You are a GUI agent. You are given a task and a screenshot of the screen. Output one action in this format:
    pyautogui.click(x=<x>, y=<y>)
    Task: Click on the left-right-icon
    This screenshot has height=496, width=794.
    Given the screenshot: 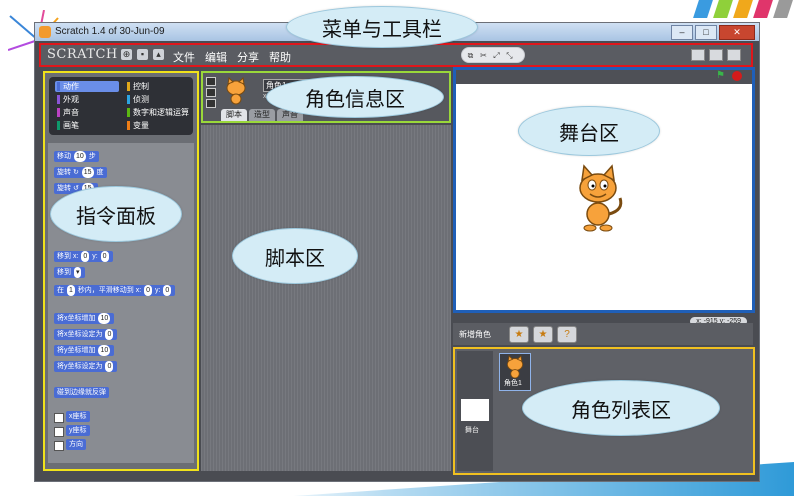 What is the action you would take?
    pyautogui.click(x=211, y=92)
    